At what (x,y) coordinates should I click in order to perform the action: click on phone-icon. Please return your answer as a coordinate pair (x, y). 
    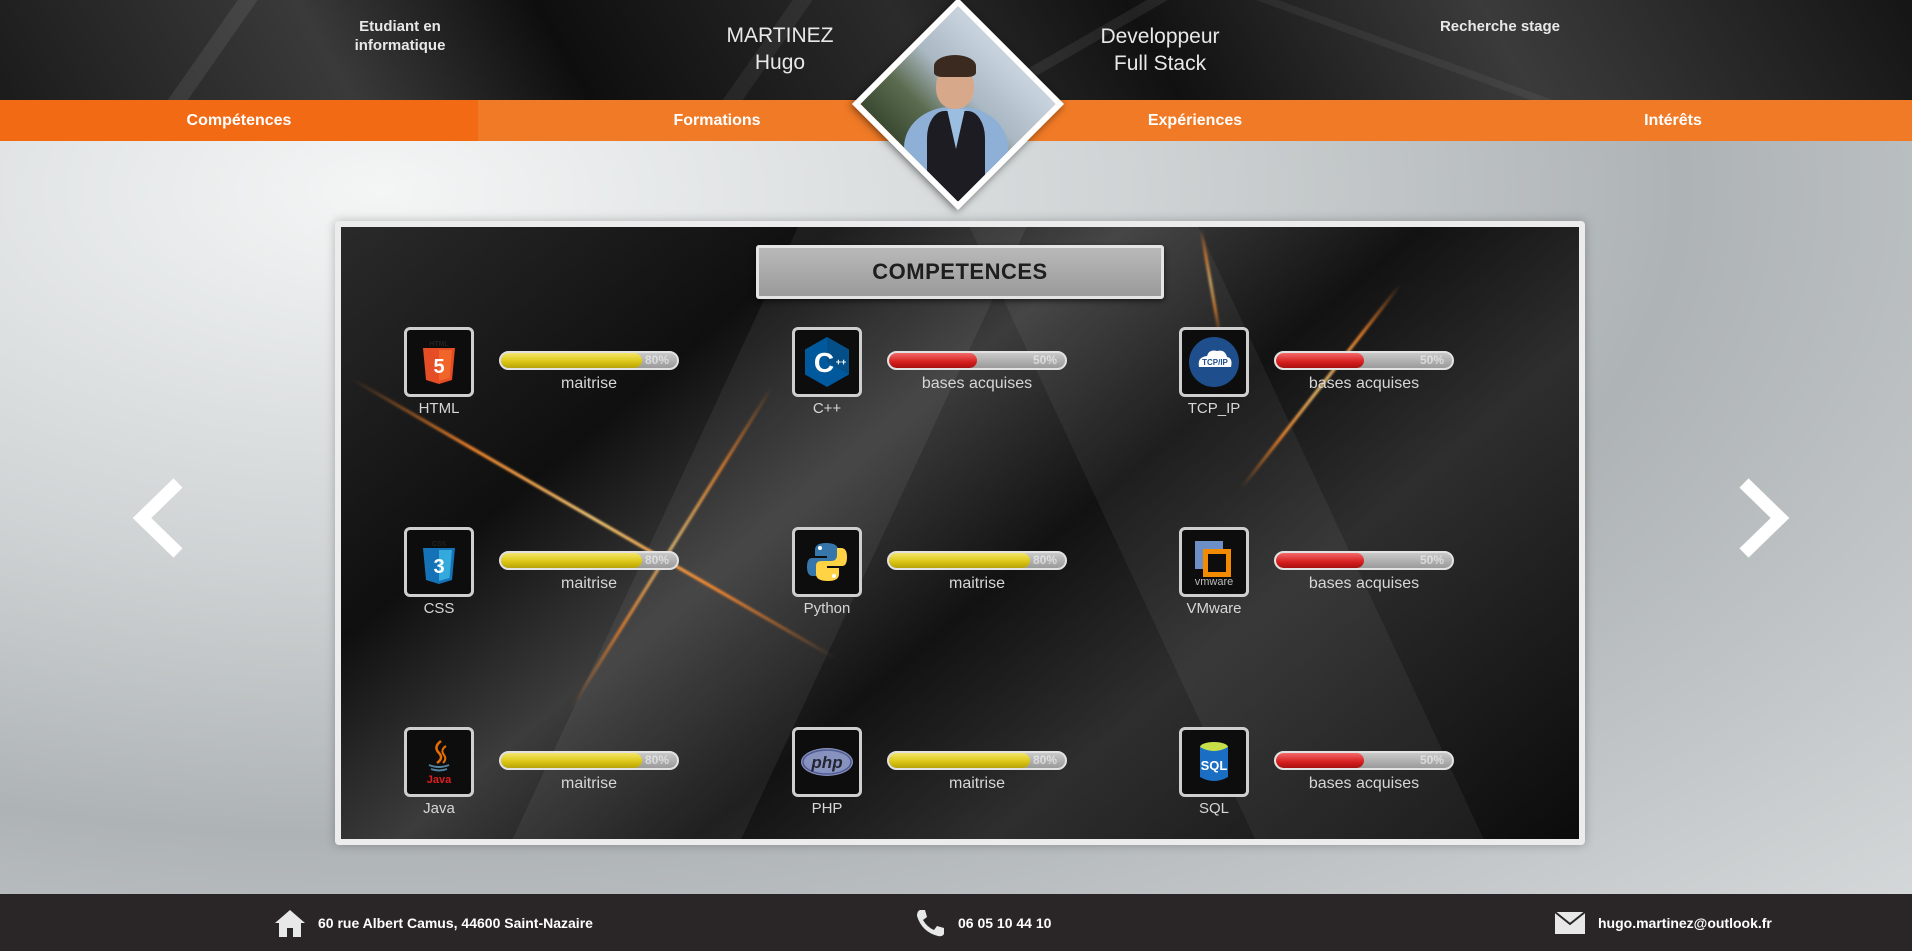
    Looking at the image, I should click on (930, 923).